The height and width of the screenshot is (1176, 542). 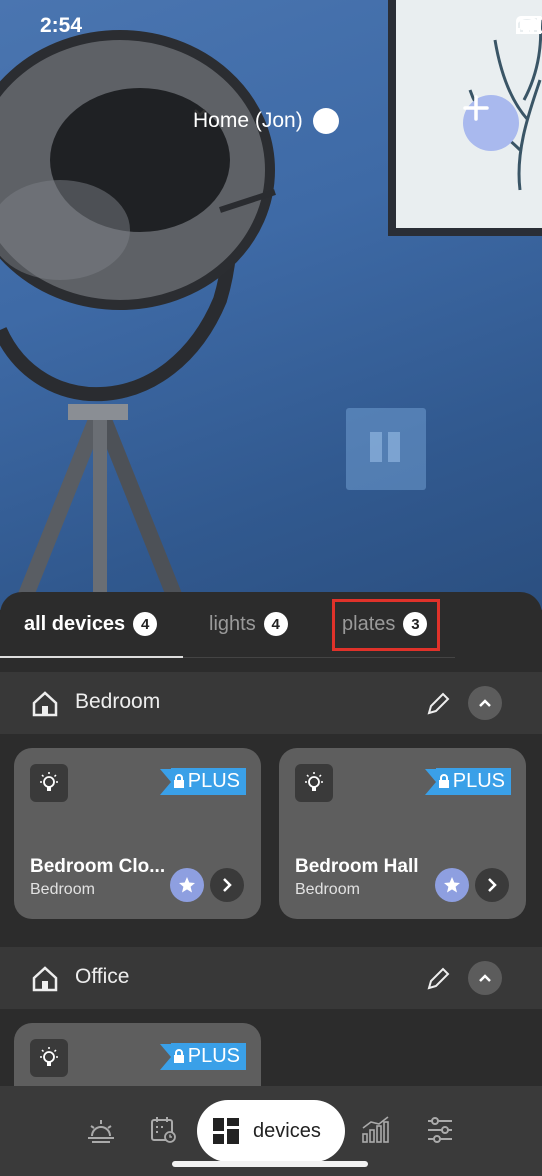 I want to click on active-tab-indicator, so click(x=91, y=657).